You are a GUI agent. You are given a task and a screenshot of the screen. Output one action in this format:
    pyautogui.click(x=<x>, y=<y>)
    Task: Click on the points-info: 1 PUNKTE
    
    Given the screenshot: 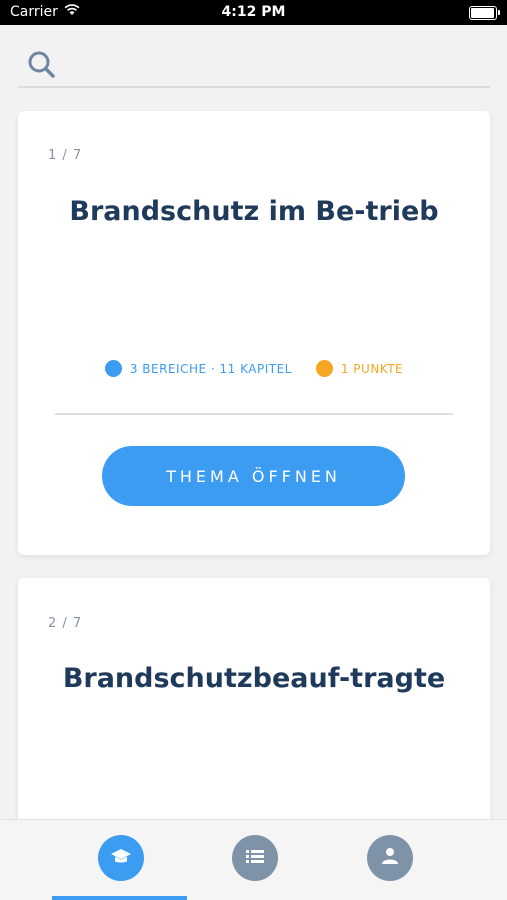 What is the action you would take?
    pyautogui.click(x=359, y=368)
    